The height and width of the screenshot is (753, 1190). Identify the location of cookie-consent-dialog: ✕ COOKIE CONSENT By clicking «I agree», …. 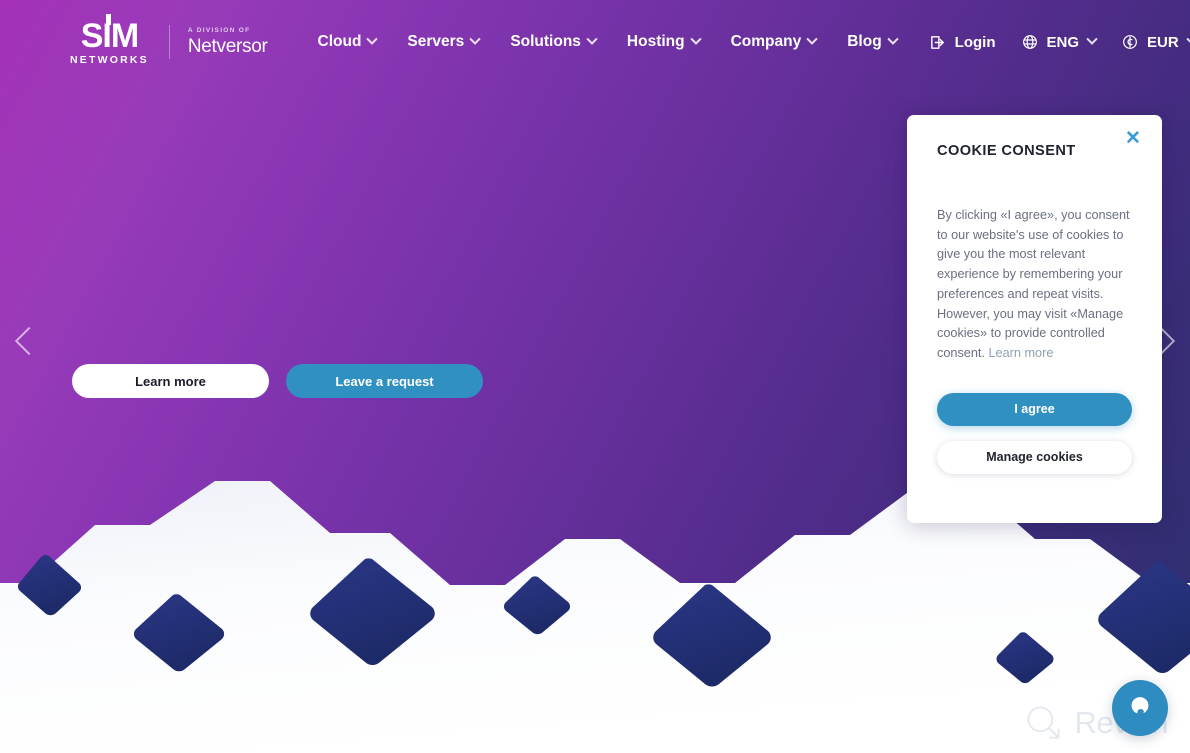
(1034, 319).